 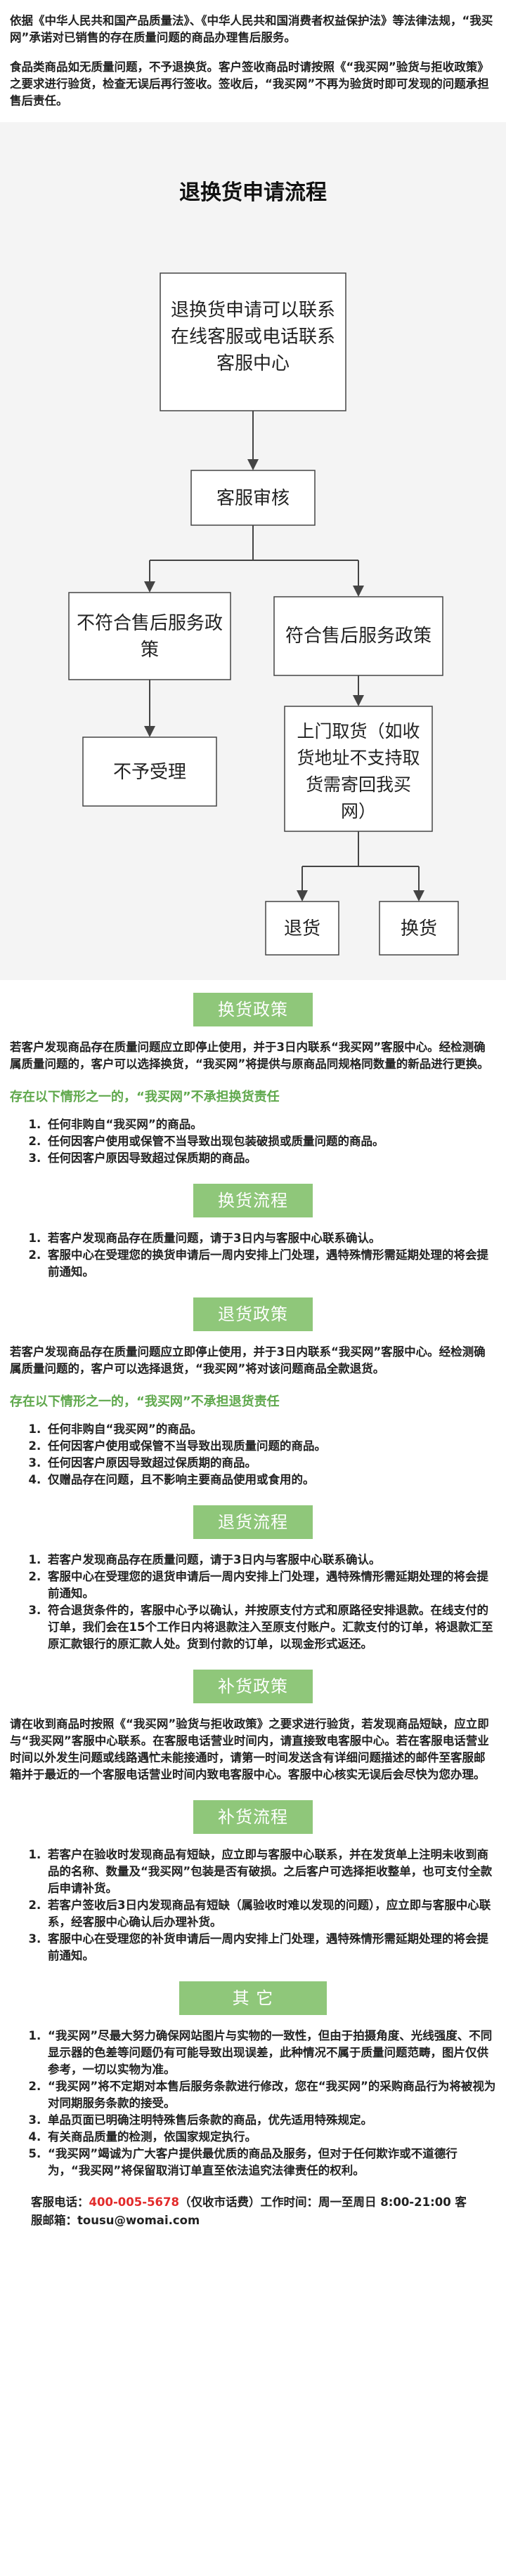 What do you see at coordinates (253, 192) in the screenshot?
I see `flow-title: 退换货申请流程` at bounding box center [253, 192].